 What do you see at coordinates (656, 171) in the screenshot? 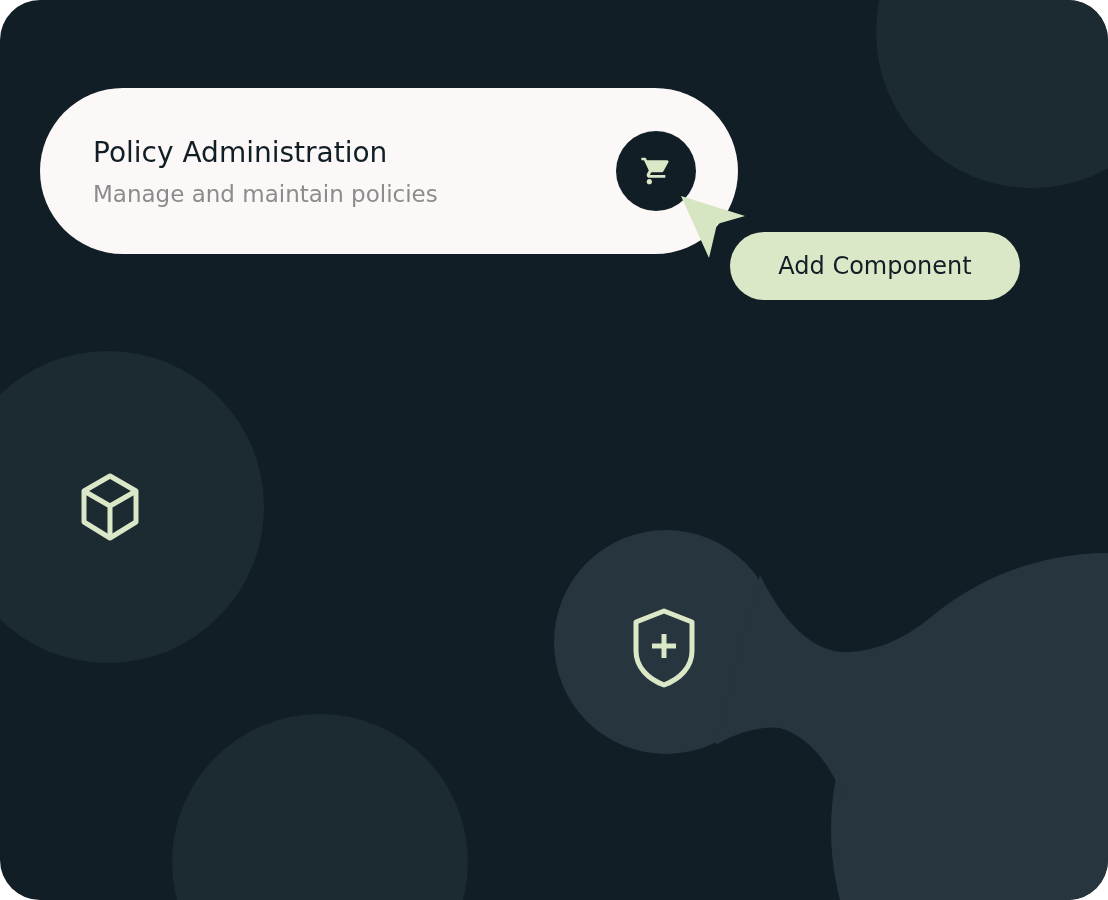
I see `cart-icon` at bounding box center [656, 171].